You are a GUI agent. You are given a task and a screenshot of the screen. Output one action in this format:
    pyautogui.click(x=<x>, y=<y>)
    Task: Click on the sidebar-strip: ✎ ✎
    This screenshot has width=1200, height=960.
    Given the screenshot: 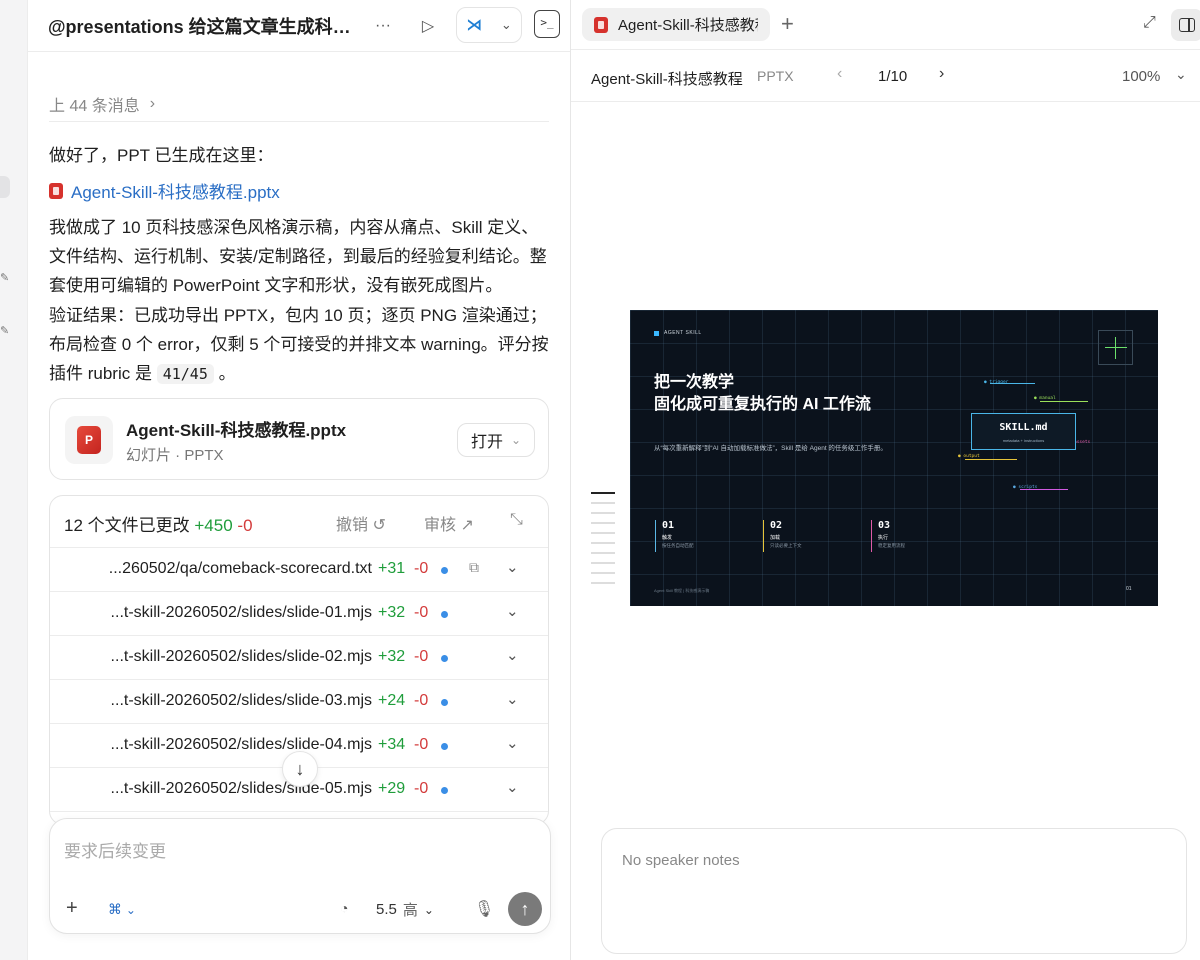 What is the action you would take?
    pyautogui.click(x=14, y=480)
    